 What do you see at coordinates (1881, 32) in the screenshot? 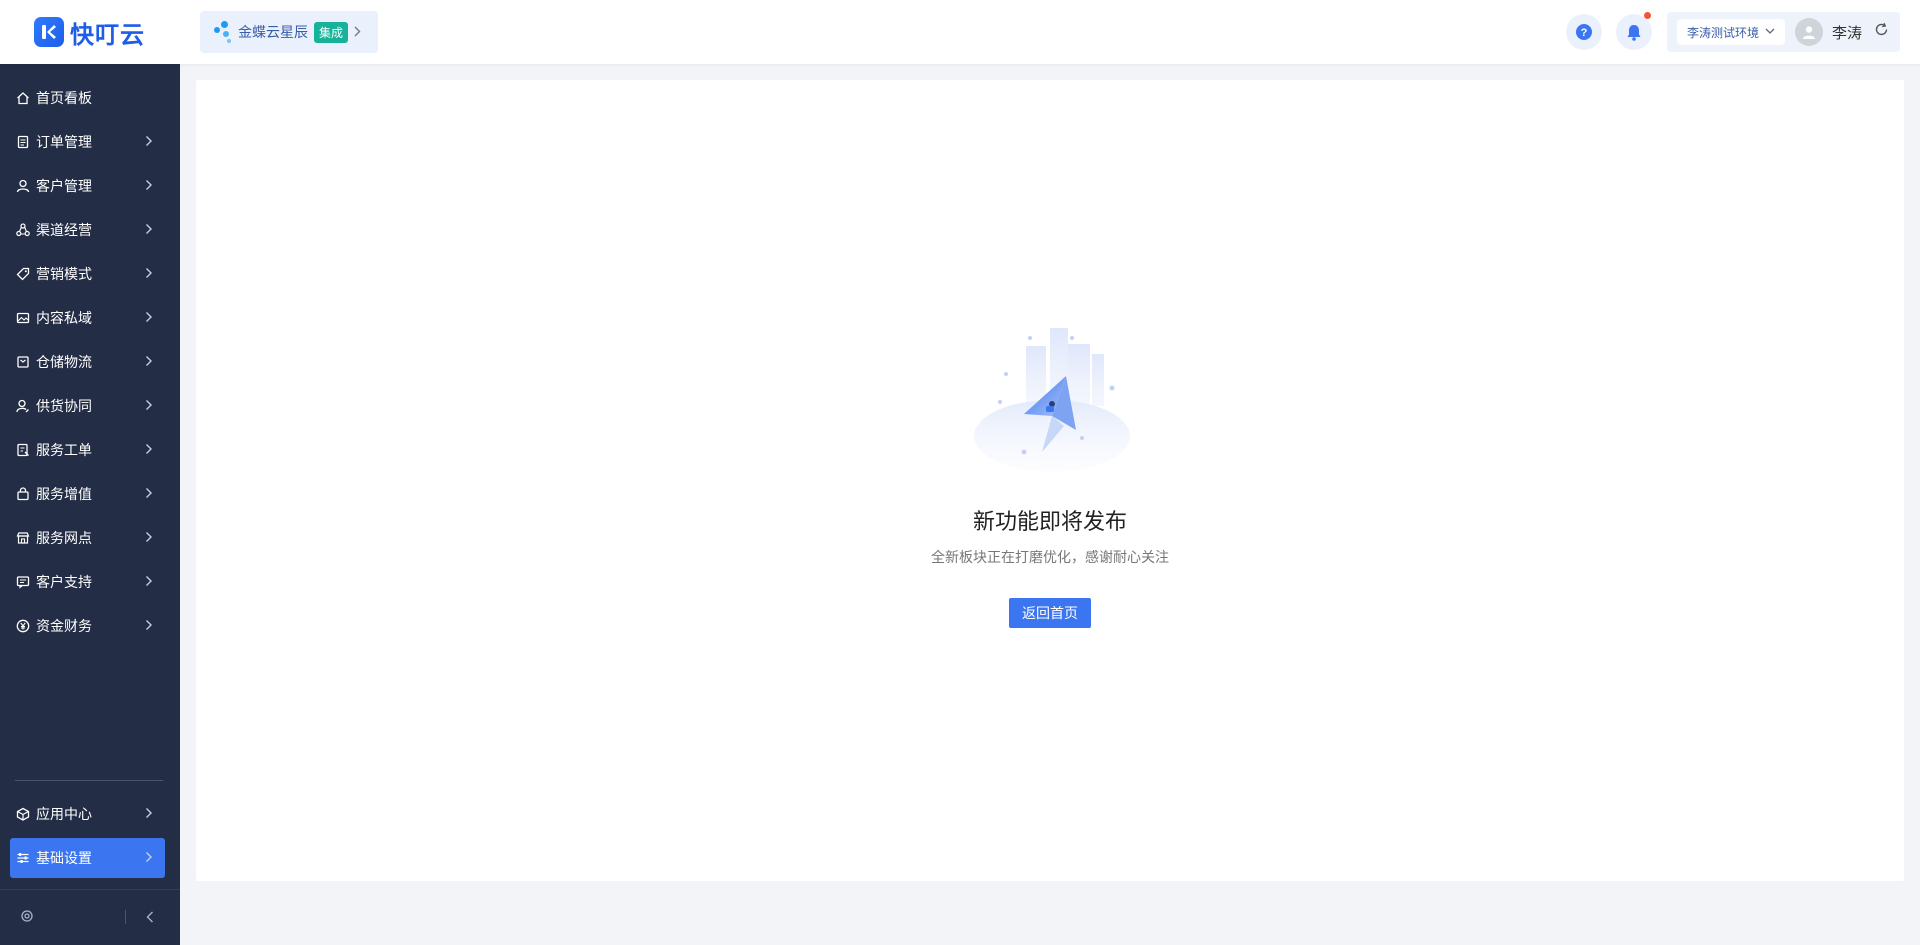
I see `refresh-icon` at bounding box center [1881, 32].